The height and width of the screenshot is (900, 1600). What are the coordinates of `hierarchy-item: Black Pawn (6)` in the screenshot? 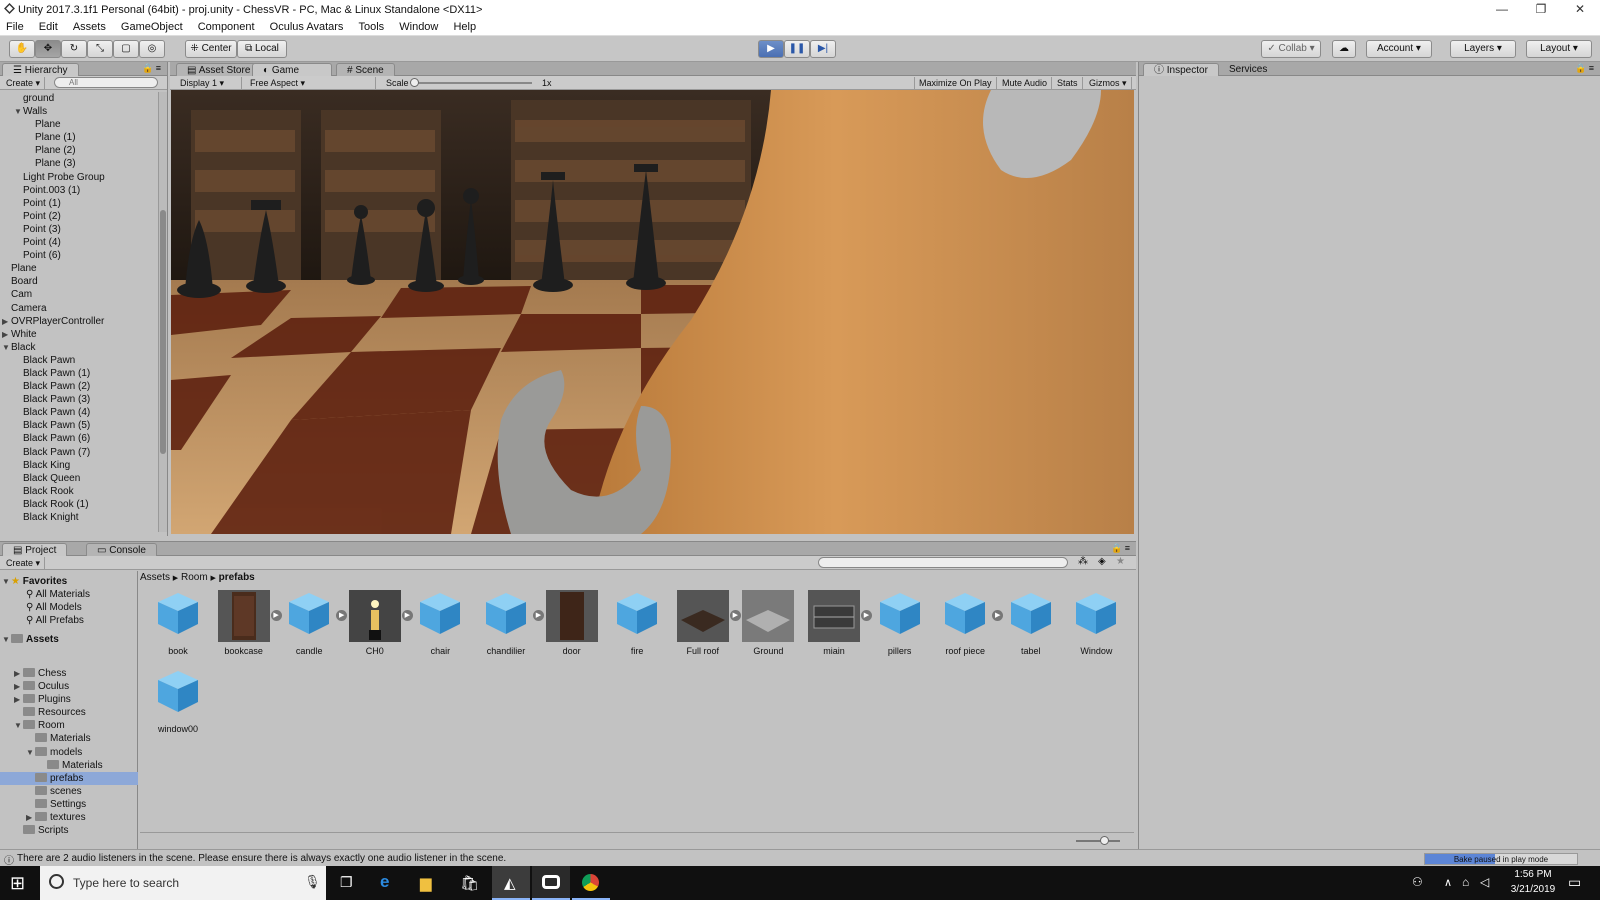 It's located at (79, 438).